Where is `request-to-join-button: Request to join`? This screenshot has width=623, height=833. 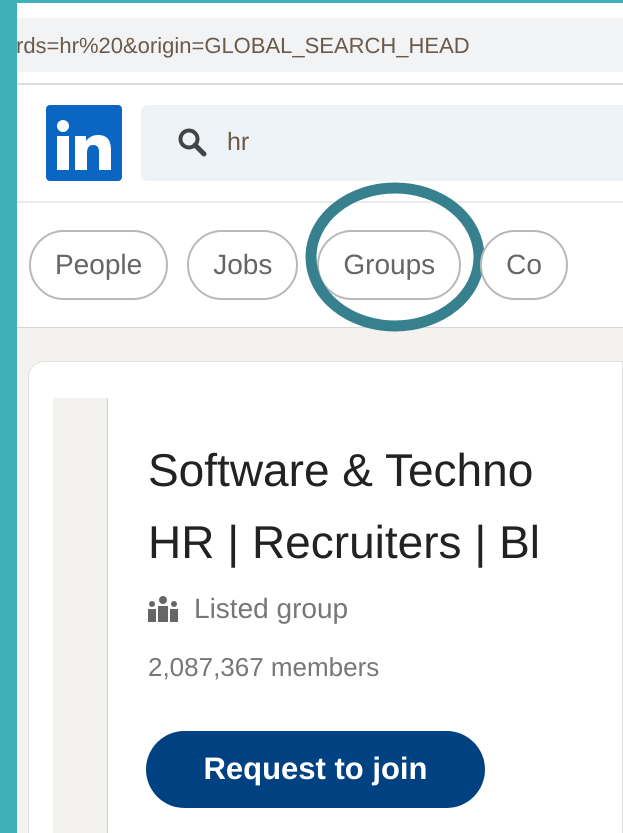
request-to-join-button: Request to join is located at coordinates (315, 769).